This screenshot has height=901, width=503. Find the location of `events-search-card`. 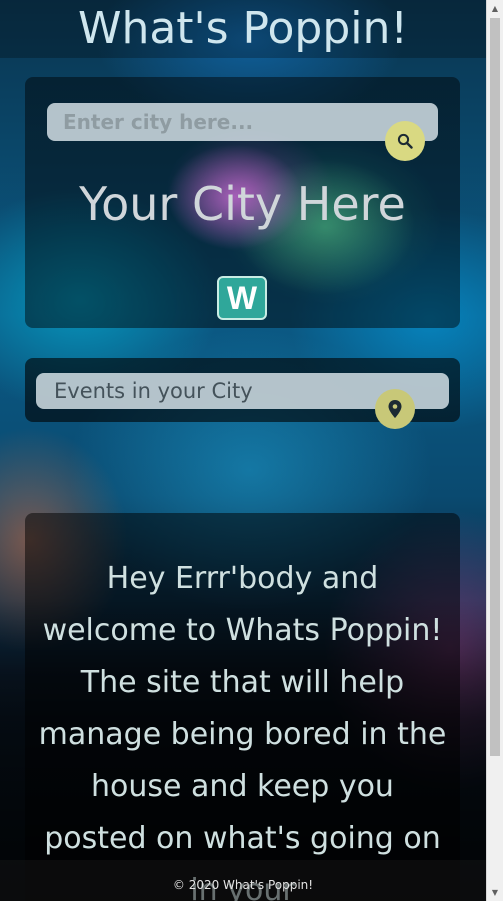

events-search-card is located at coordinates (242, 393).